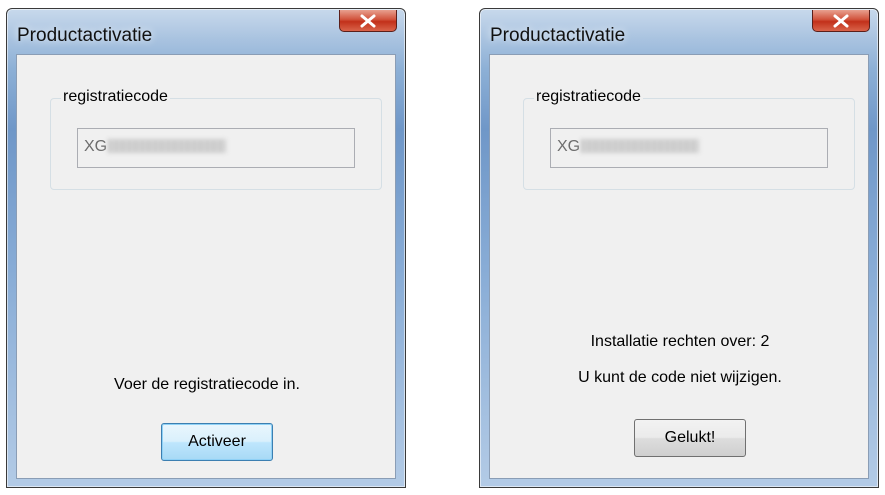  What do you see at coordinates (207, 384) in the screenshot?
I see `status-message: Voer de registratiecode in.` at bounding box center [207, 384].